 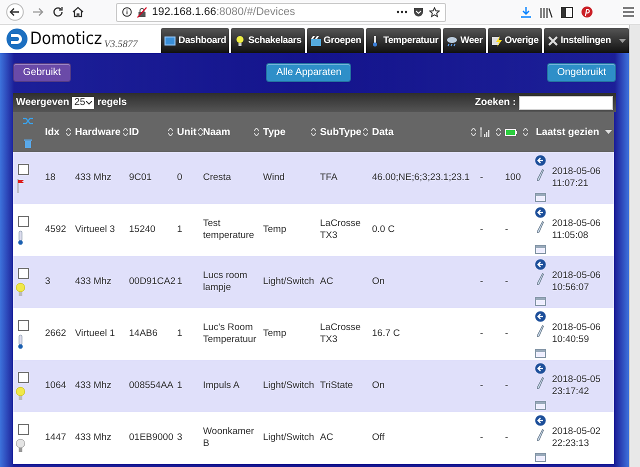 I want to click on sort-descending-icon, so click(x=608, y=132).